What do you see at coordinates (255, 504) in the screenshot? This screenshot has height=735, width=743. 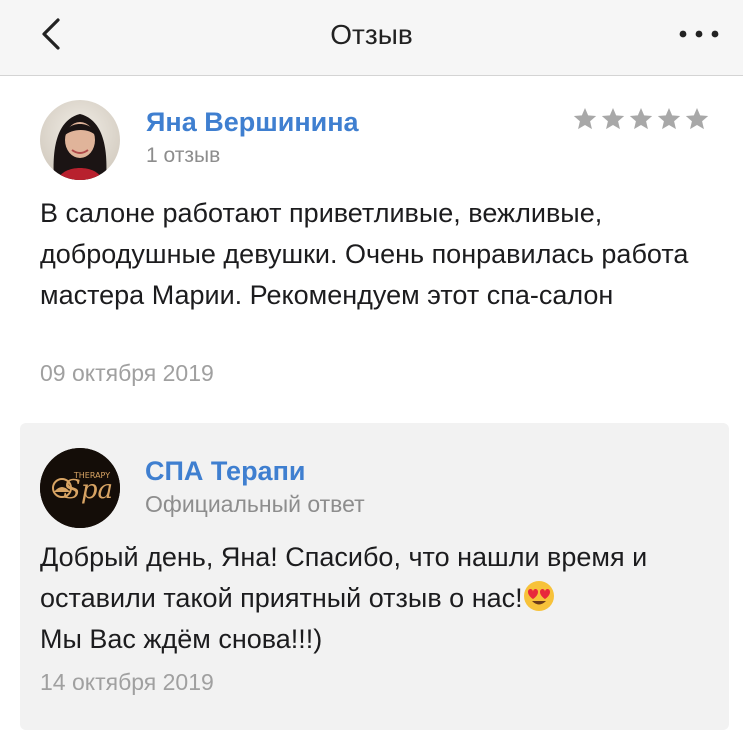 I see `official-reply-label: Официальный ответ` at bounding box center [255, 504].